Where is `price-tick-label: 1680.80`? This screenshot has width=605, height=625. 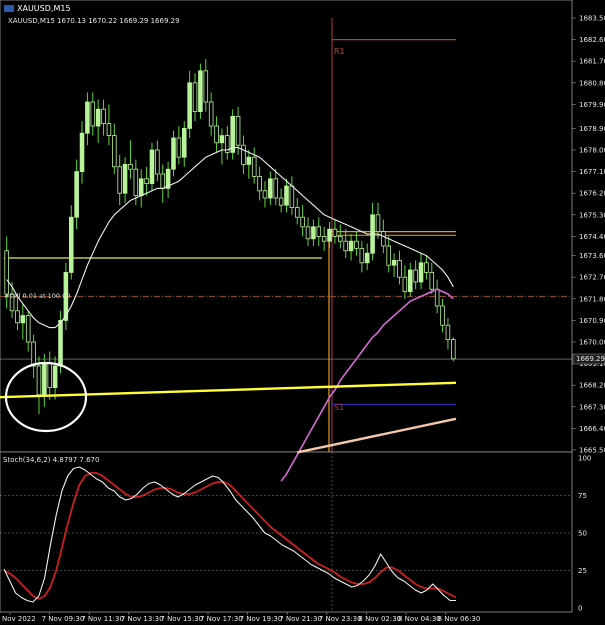 price-tick-label: 1680.80 is located at coordinates (592, 83).